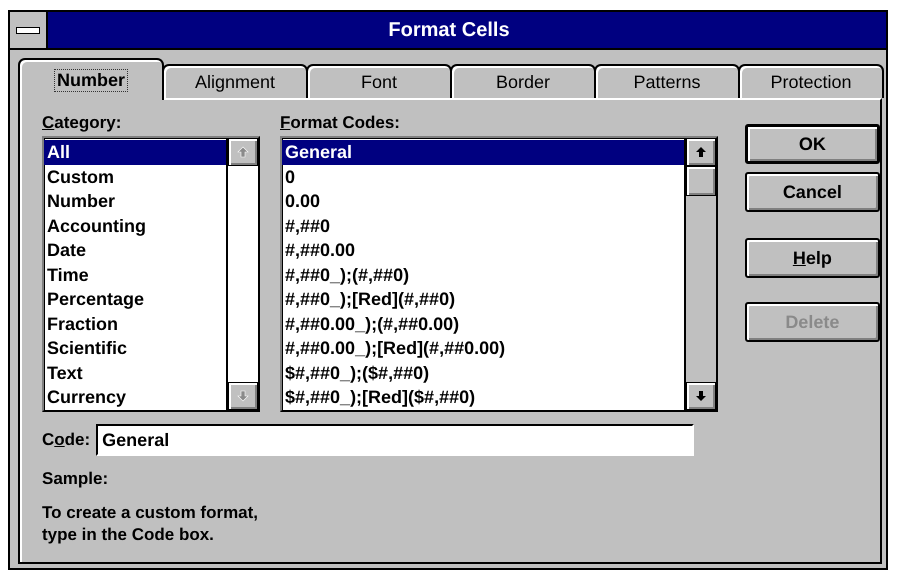 Image resolution: width=898 pixels, height=574 pixels. What do you see at coordinates (483, 226) in the screenshot?
I see `list-item: #,##0` at bounding box center [483, 226].